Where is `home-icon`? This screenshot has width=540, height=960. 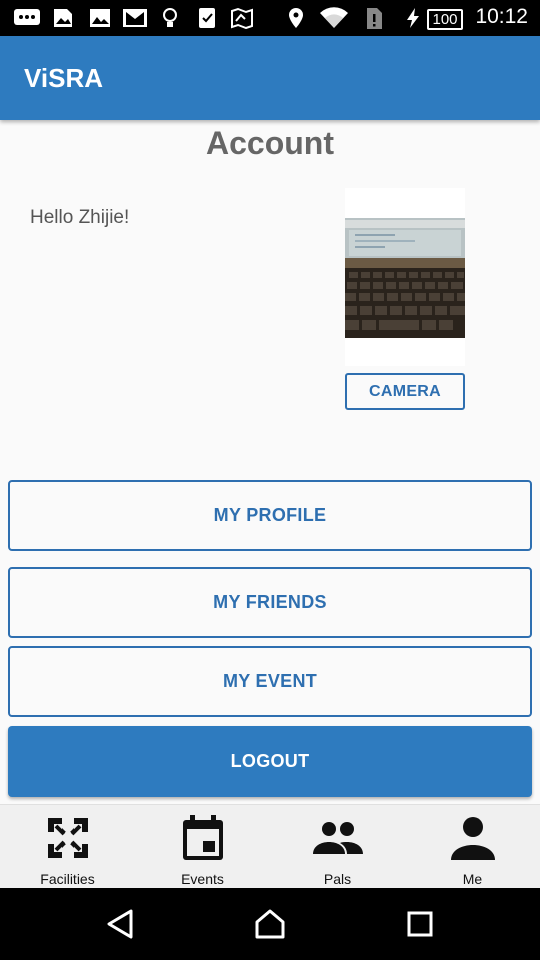 home-icon is located at coordinates (270, 924).